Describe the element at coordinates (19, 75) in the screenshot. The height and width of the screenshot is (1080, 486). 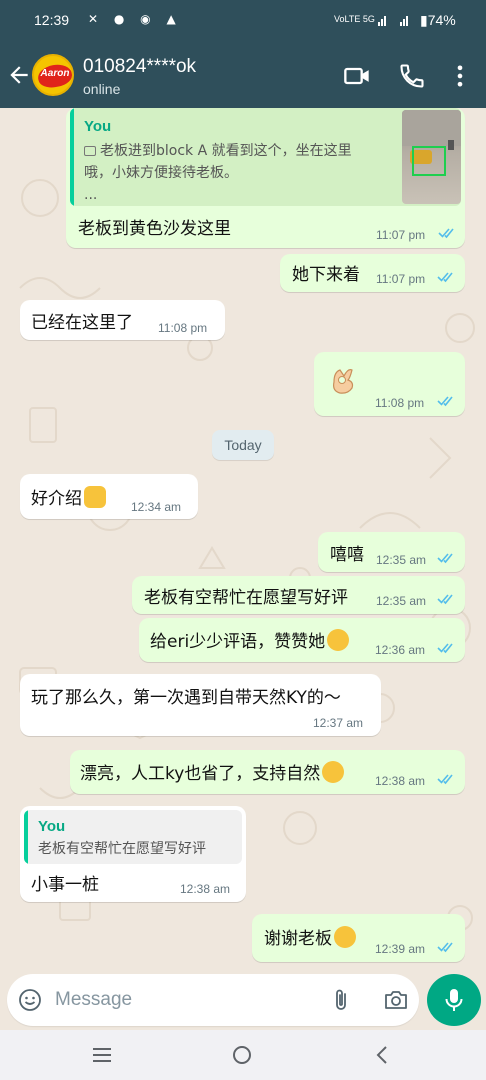
I see `back-arrow-icon` at that location.